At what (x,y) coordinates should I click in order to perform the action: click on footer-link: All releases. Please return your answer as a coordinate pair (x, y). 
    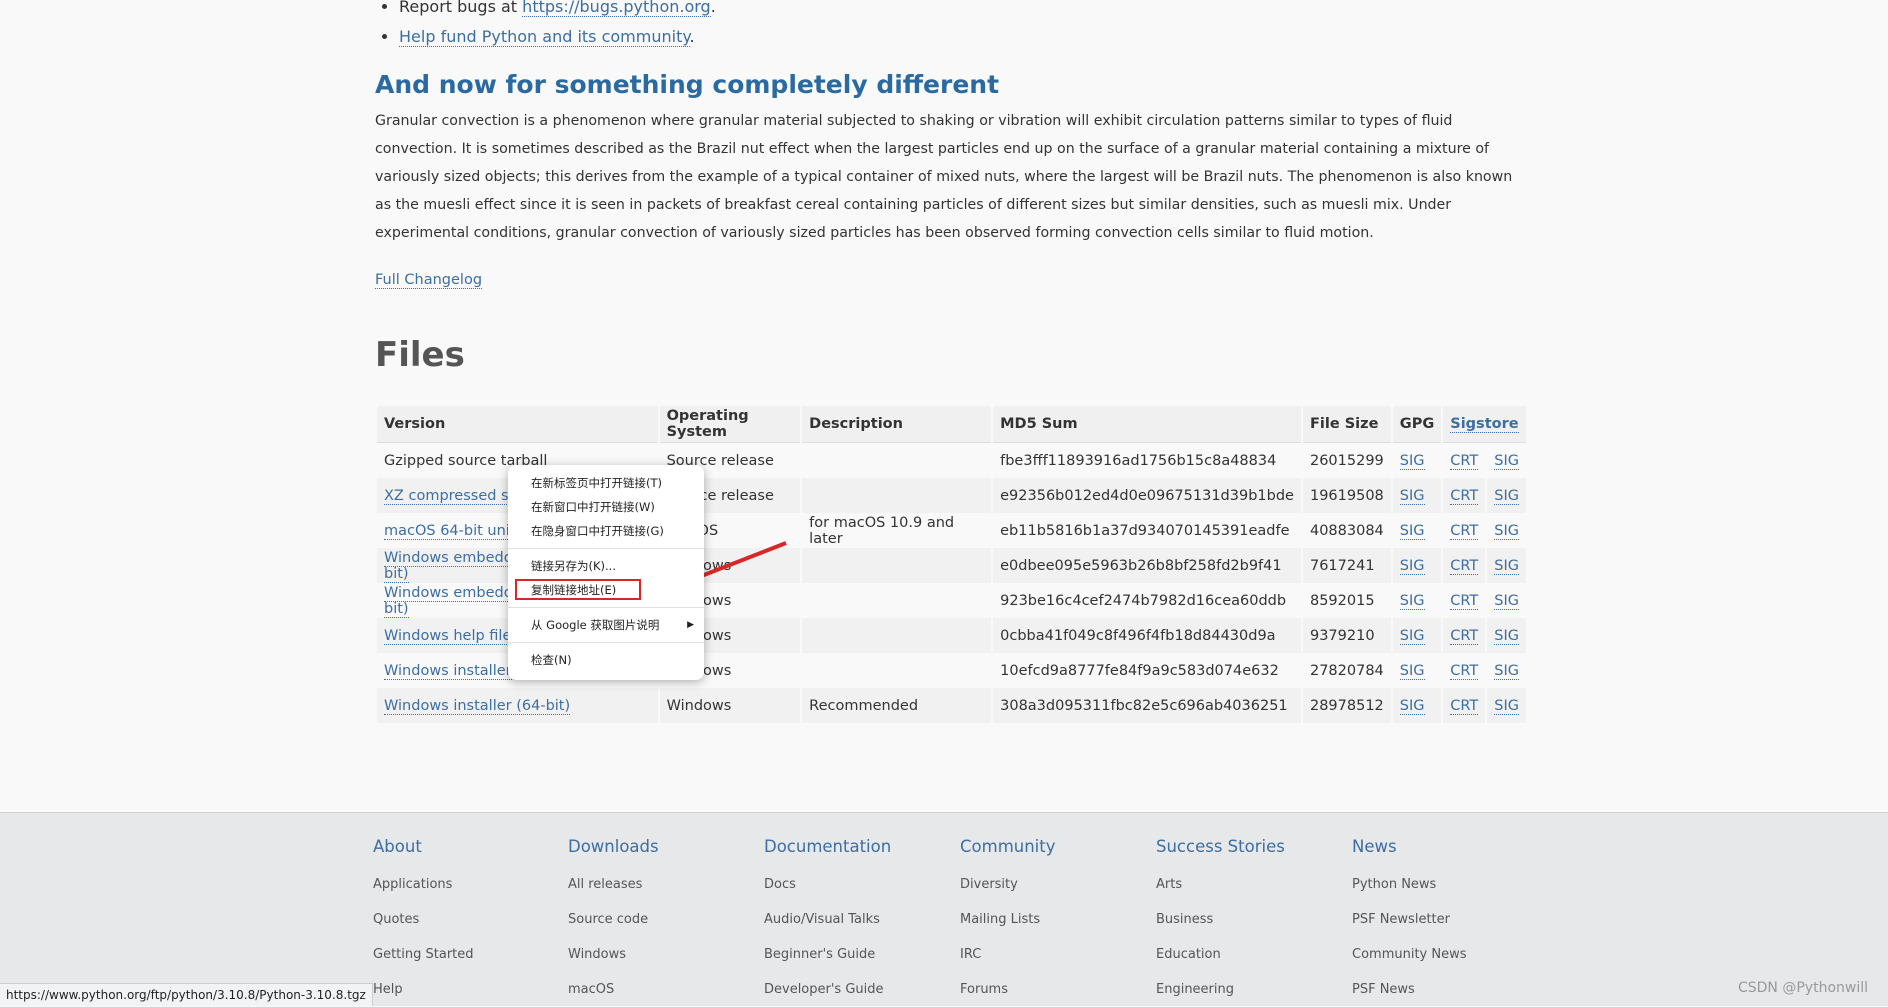
    Looking at the image, I should click on (613, 884).